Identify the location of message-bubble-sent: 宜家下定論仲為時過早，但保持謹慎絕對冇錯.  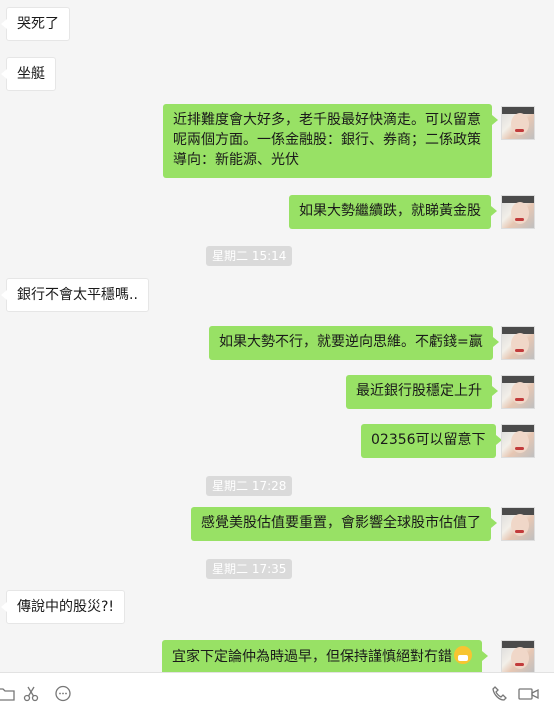
(325, 656).